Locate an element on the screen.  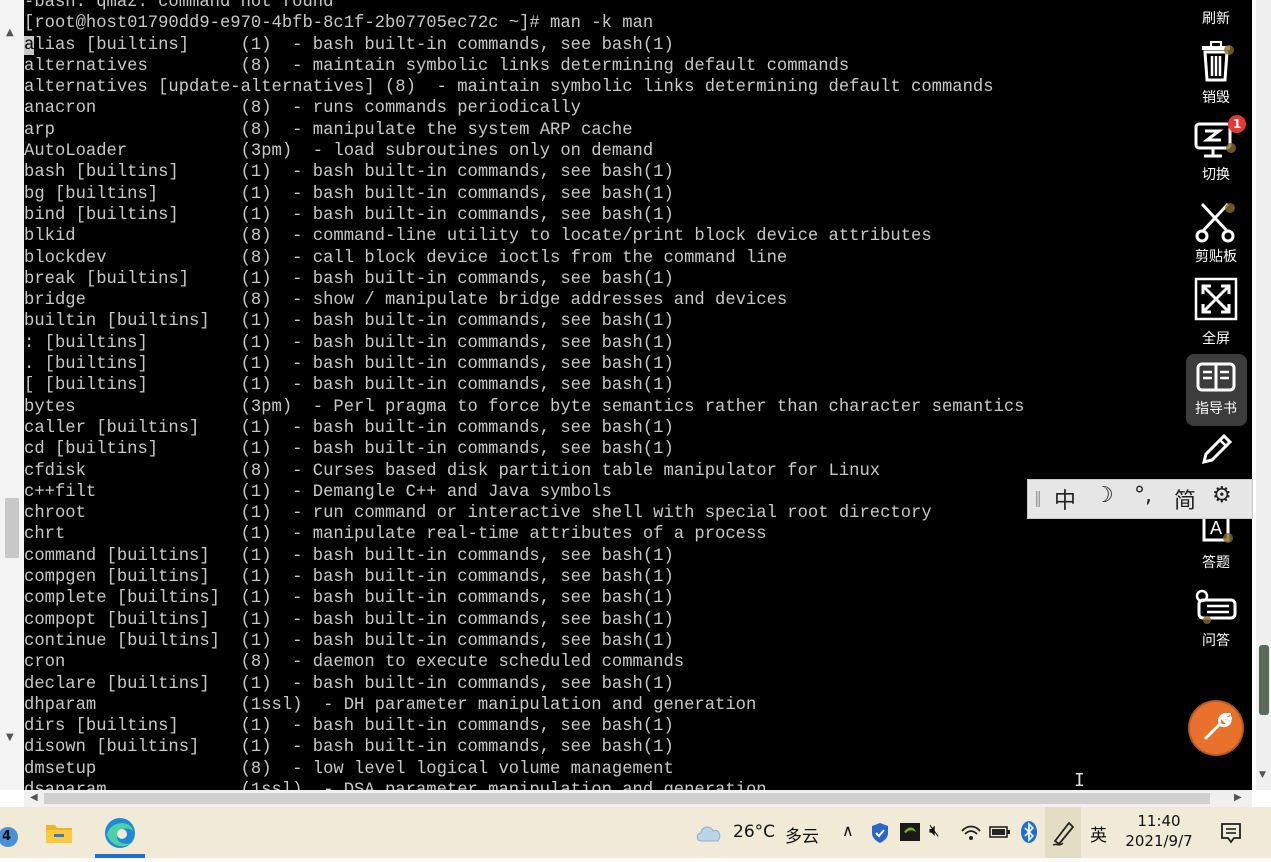
ime-script-toggle: 简 is located at coordinates (1185, 499).